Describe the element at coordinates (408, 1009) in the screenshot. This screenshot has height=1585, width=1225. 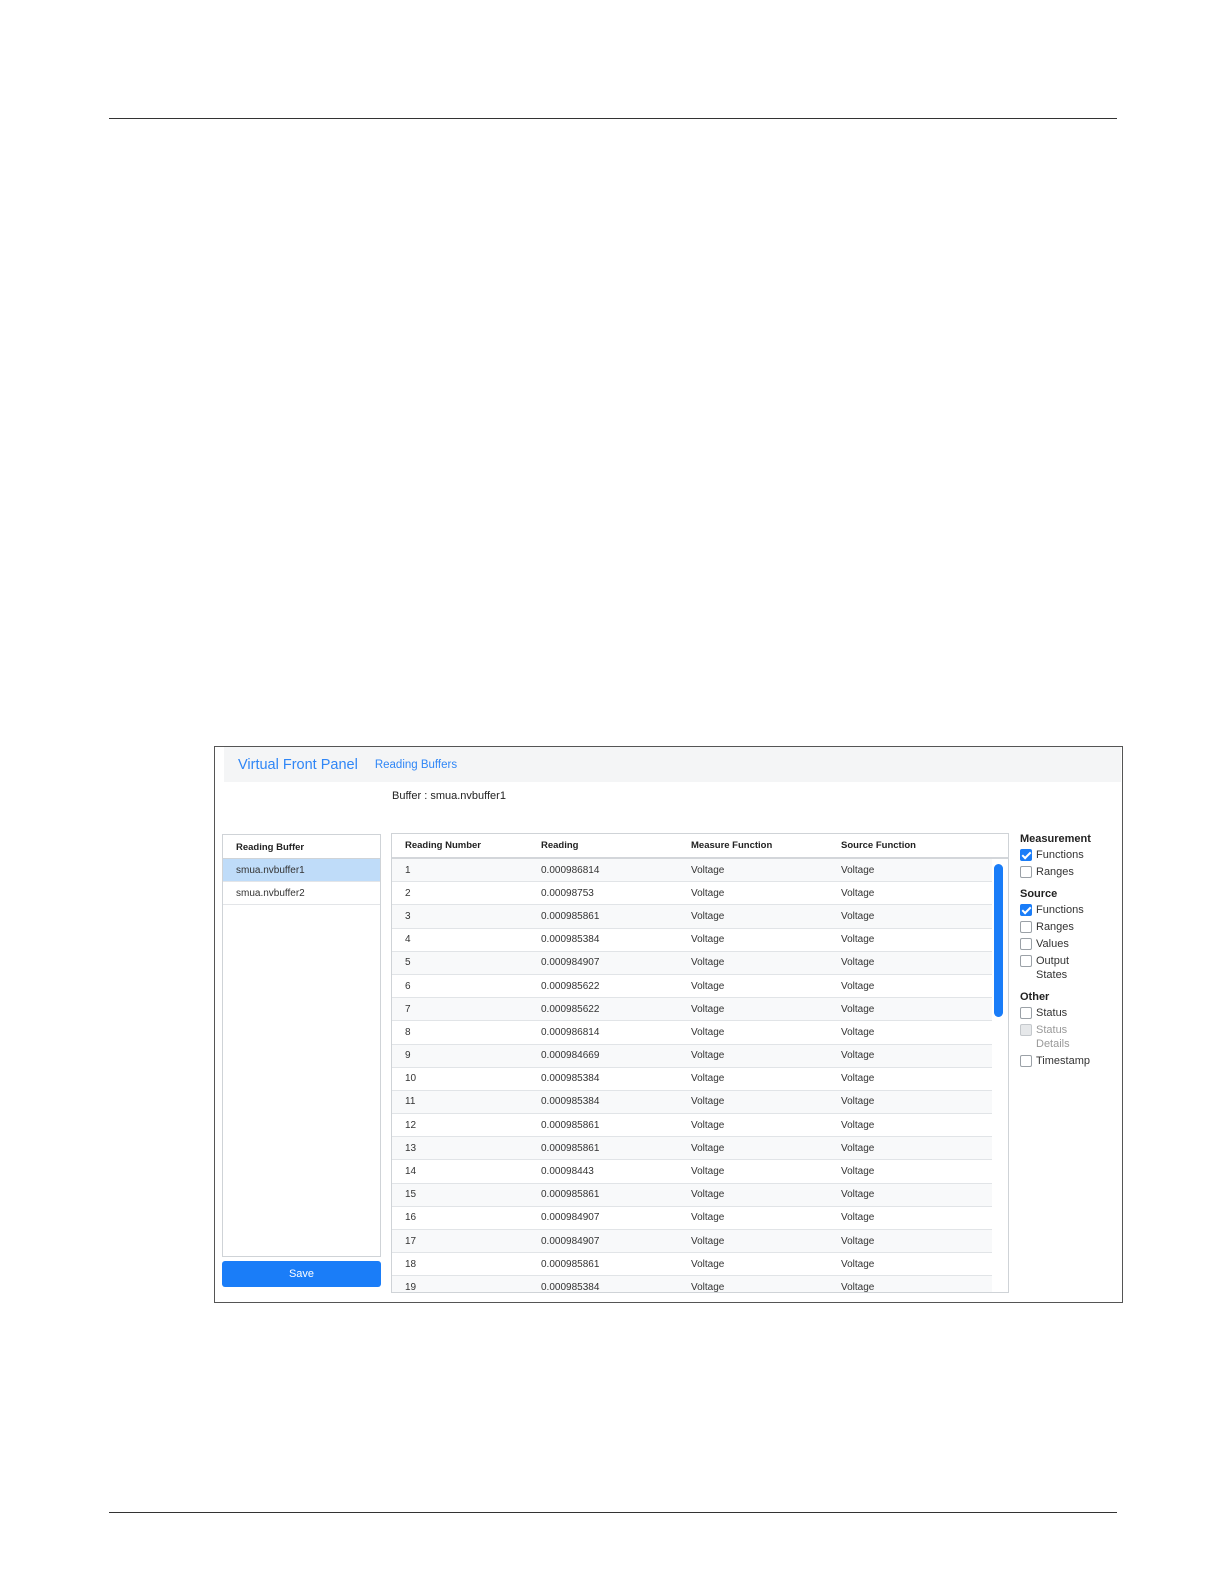
I see `cell-reading-number: 7` at that location.